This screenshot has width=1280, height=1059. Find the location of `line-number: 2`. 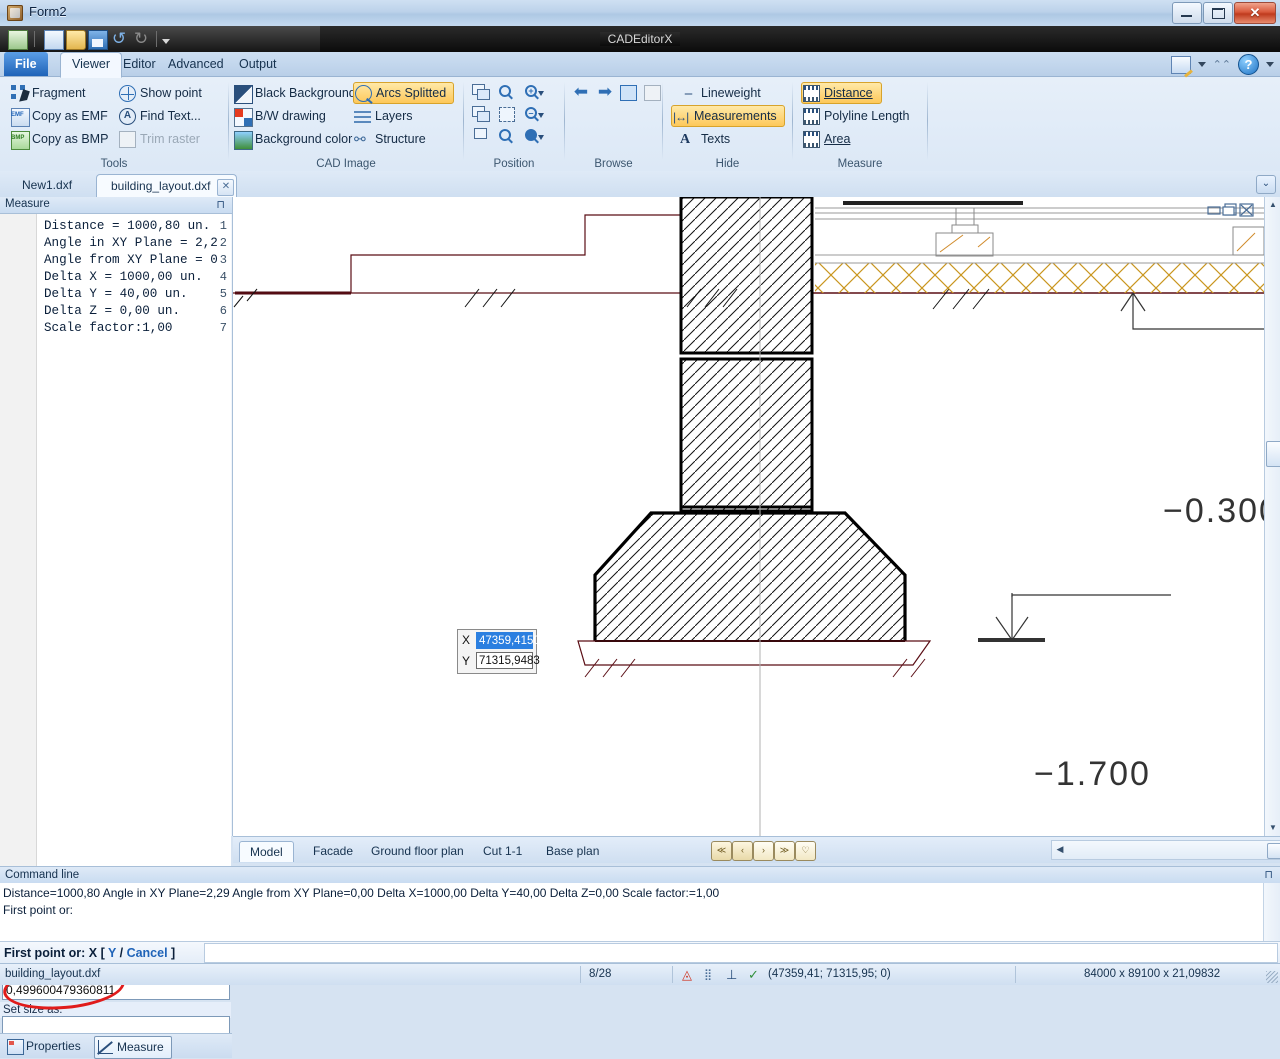

line-number: 2 is located at coordinates (223, 243).